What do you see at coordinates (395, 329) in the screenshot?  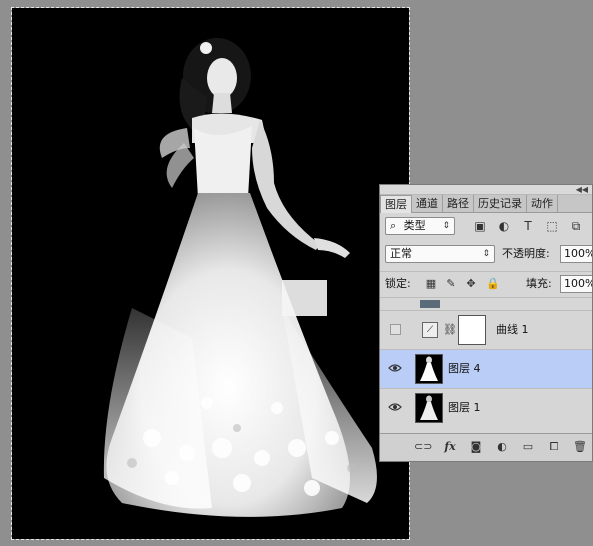 I see `visibility-toggle-off` at bounding box center [395, 329].